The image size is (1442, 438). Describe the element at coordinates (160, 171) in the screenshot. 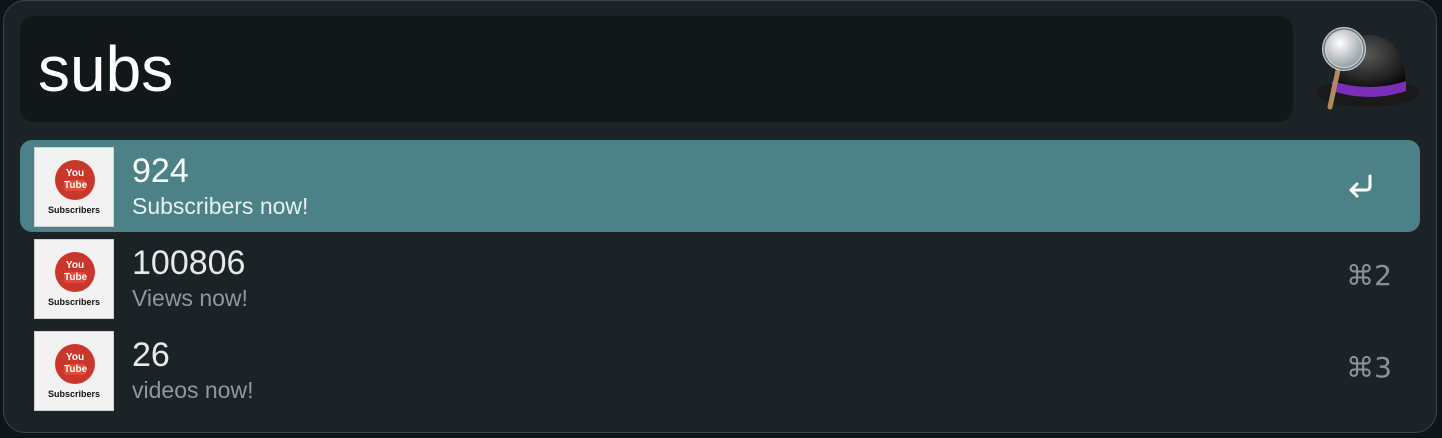

I see `result-title: 924` at that location.